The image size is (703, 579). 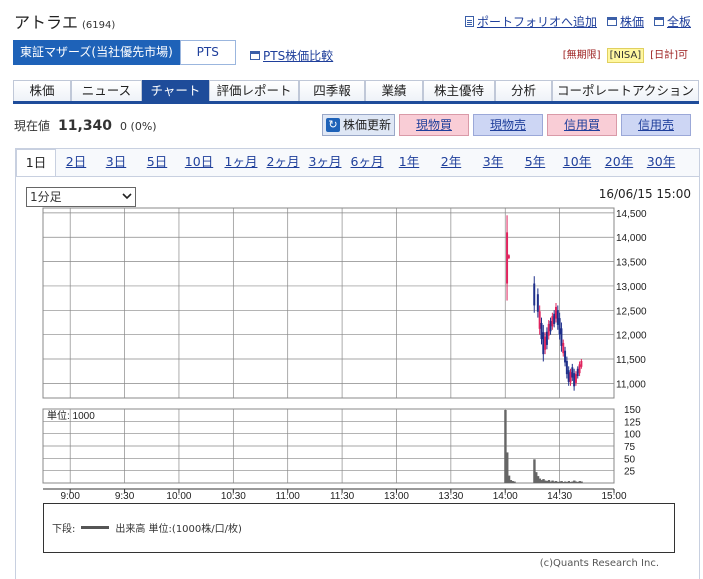 I want to click on period-tab-20y: 20年, so click(x=619, y=162).